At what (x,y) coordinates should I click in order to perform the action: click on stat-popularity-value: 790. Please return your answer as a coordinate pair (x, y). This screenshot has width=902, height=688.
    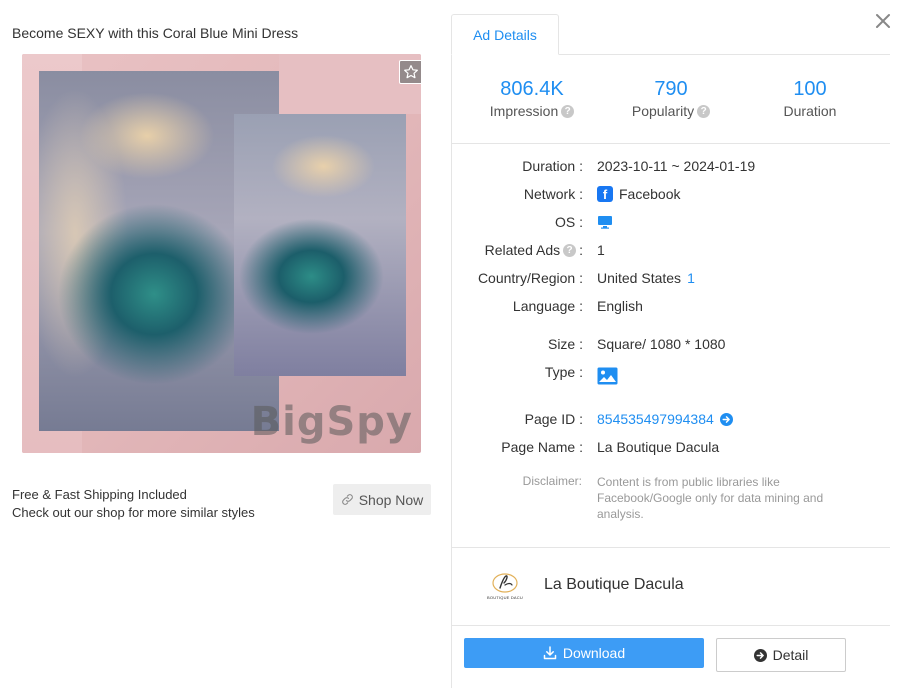
    Looking at the image, I should click on (671, 89).